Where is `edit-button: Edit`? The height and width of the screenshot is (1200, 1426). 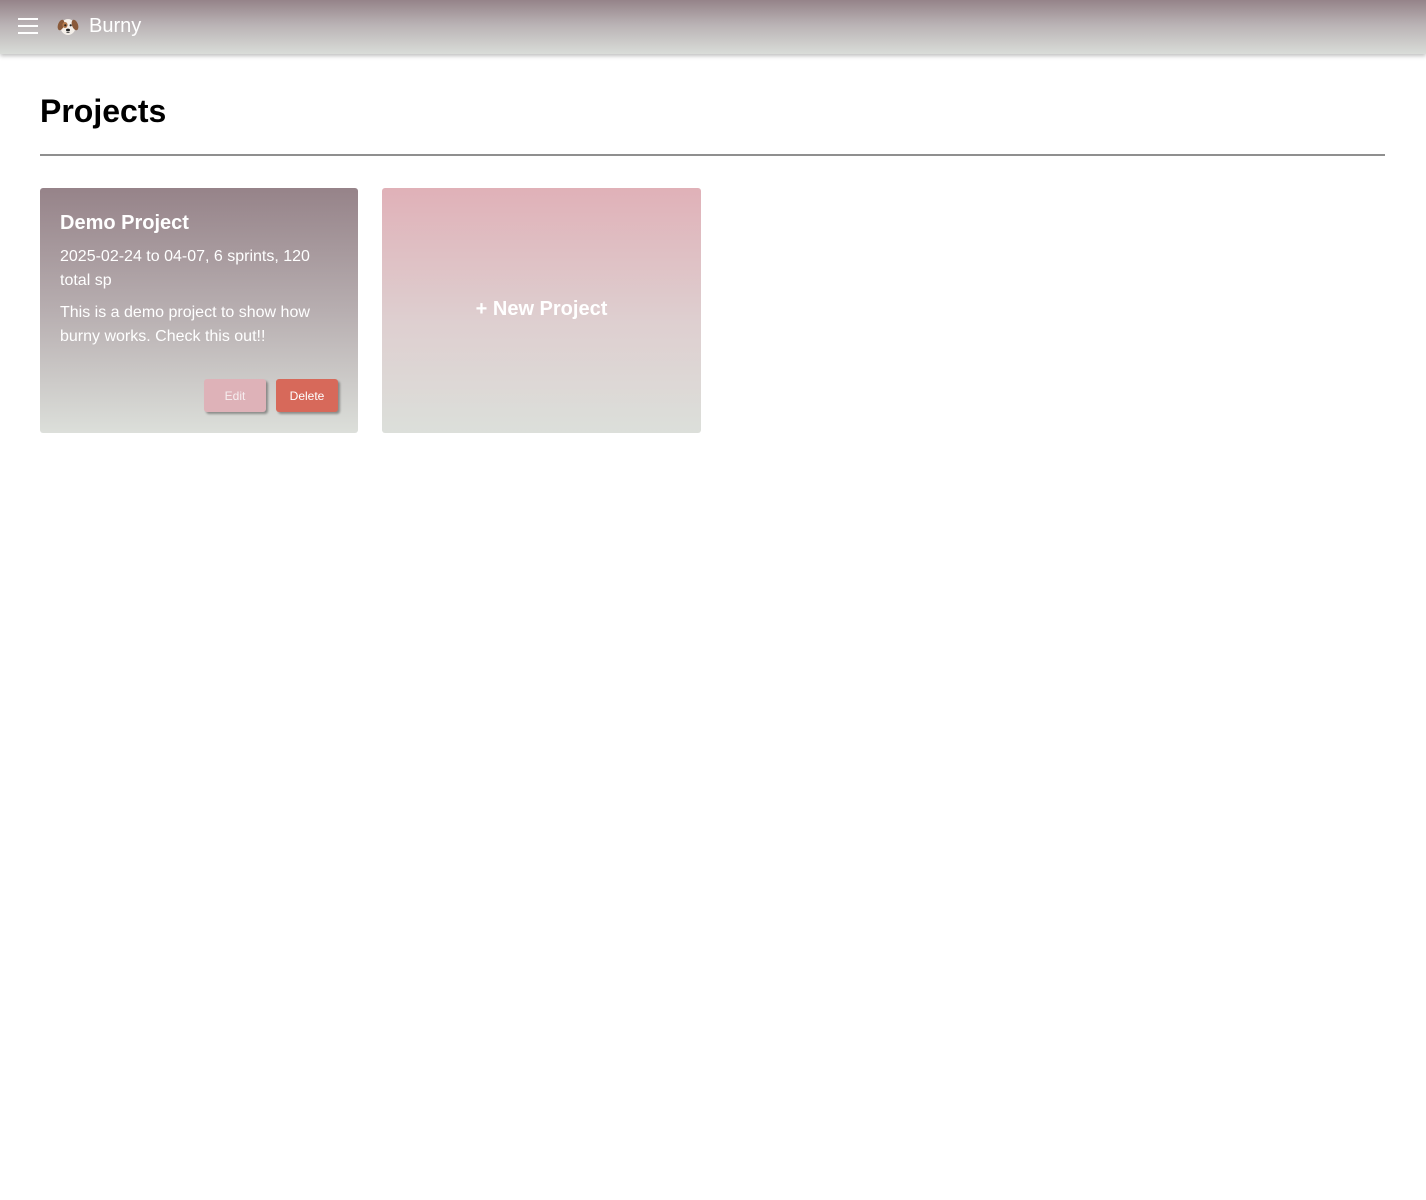 edit-button: Edit is located at coordinates (235, 395).